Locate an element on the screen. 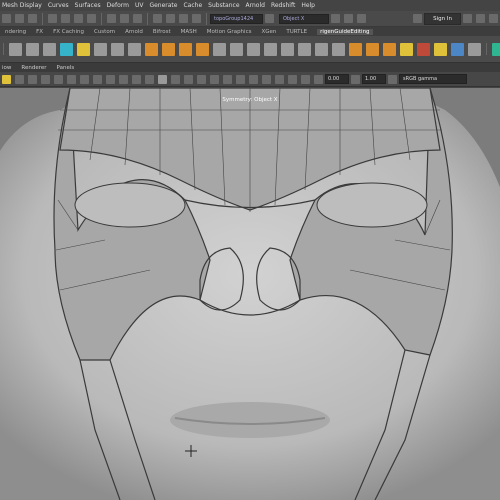 This screenshot has width=500, height=500. isolate-select-icon is located at coordinates (279, 79).